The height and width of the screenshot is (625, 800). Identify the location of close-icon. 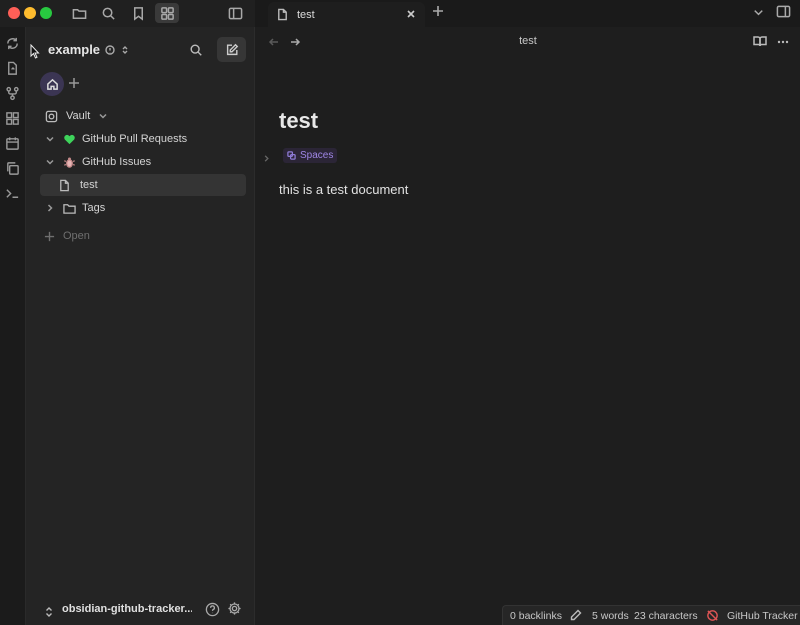
(411, 14).